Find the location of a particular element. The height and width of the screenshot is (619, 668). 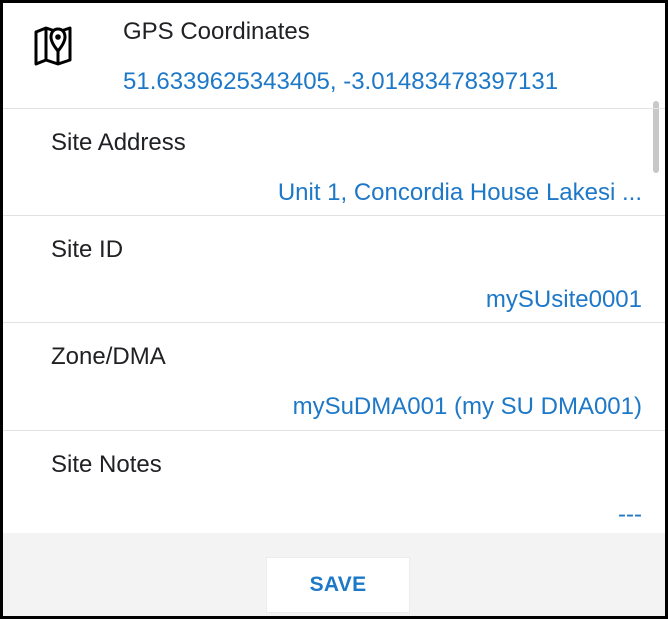

site-notes-label: Site Notes is located at coordinates (106, 464).